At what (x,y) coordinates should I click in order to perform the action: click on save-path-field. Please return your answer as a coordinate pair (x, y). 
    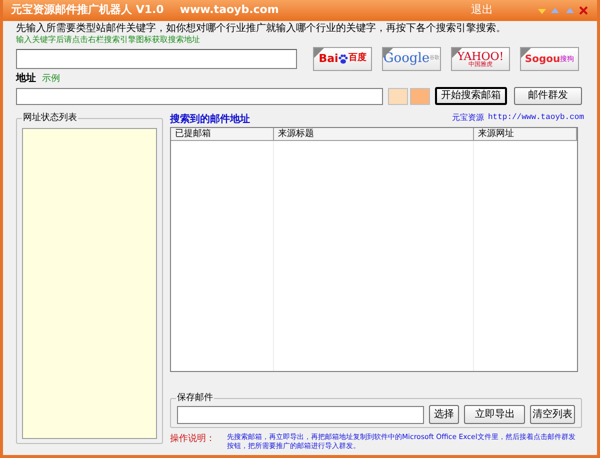
    Looking at the image, I should click on (300, 415).